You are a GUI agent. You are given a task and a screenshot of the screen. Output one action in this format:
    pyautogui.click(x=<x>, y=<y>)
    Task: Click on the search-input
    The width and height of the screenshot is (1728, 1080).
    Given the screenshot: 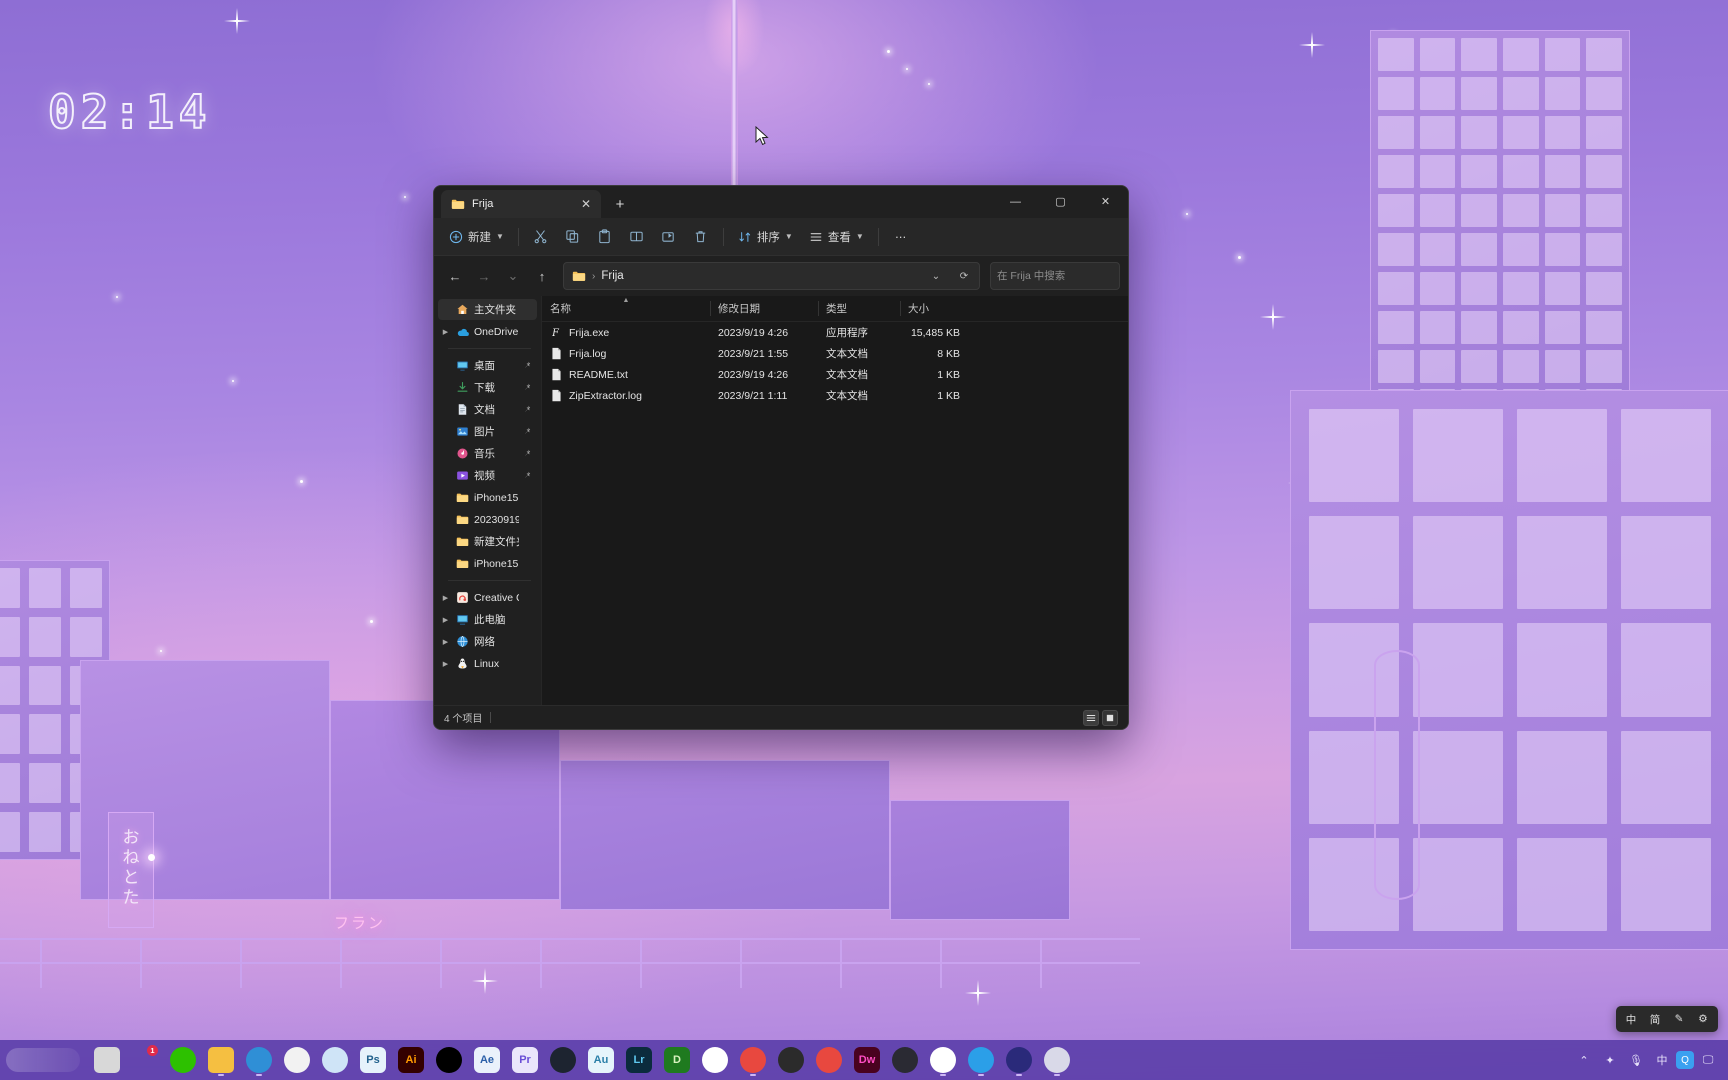 What is the action you would take?
    pyautogui.click(x=1062, y=276)
    